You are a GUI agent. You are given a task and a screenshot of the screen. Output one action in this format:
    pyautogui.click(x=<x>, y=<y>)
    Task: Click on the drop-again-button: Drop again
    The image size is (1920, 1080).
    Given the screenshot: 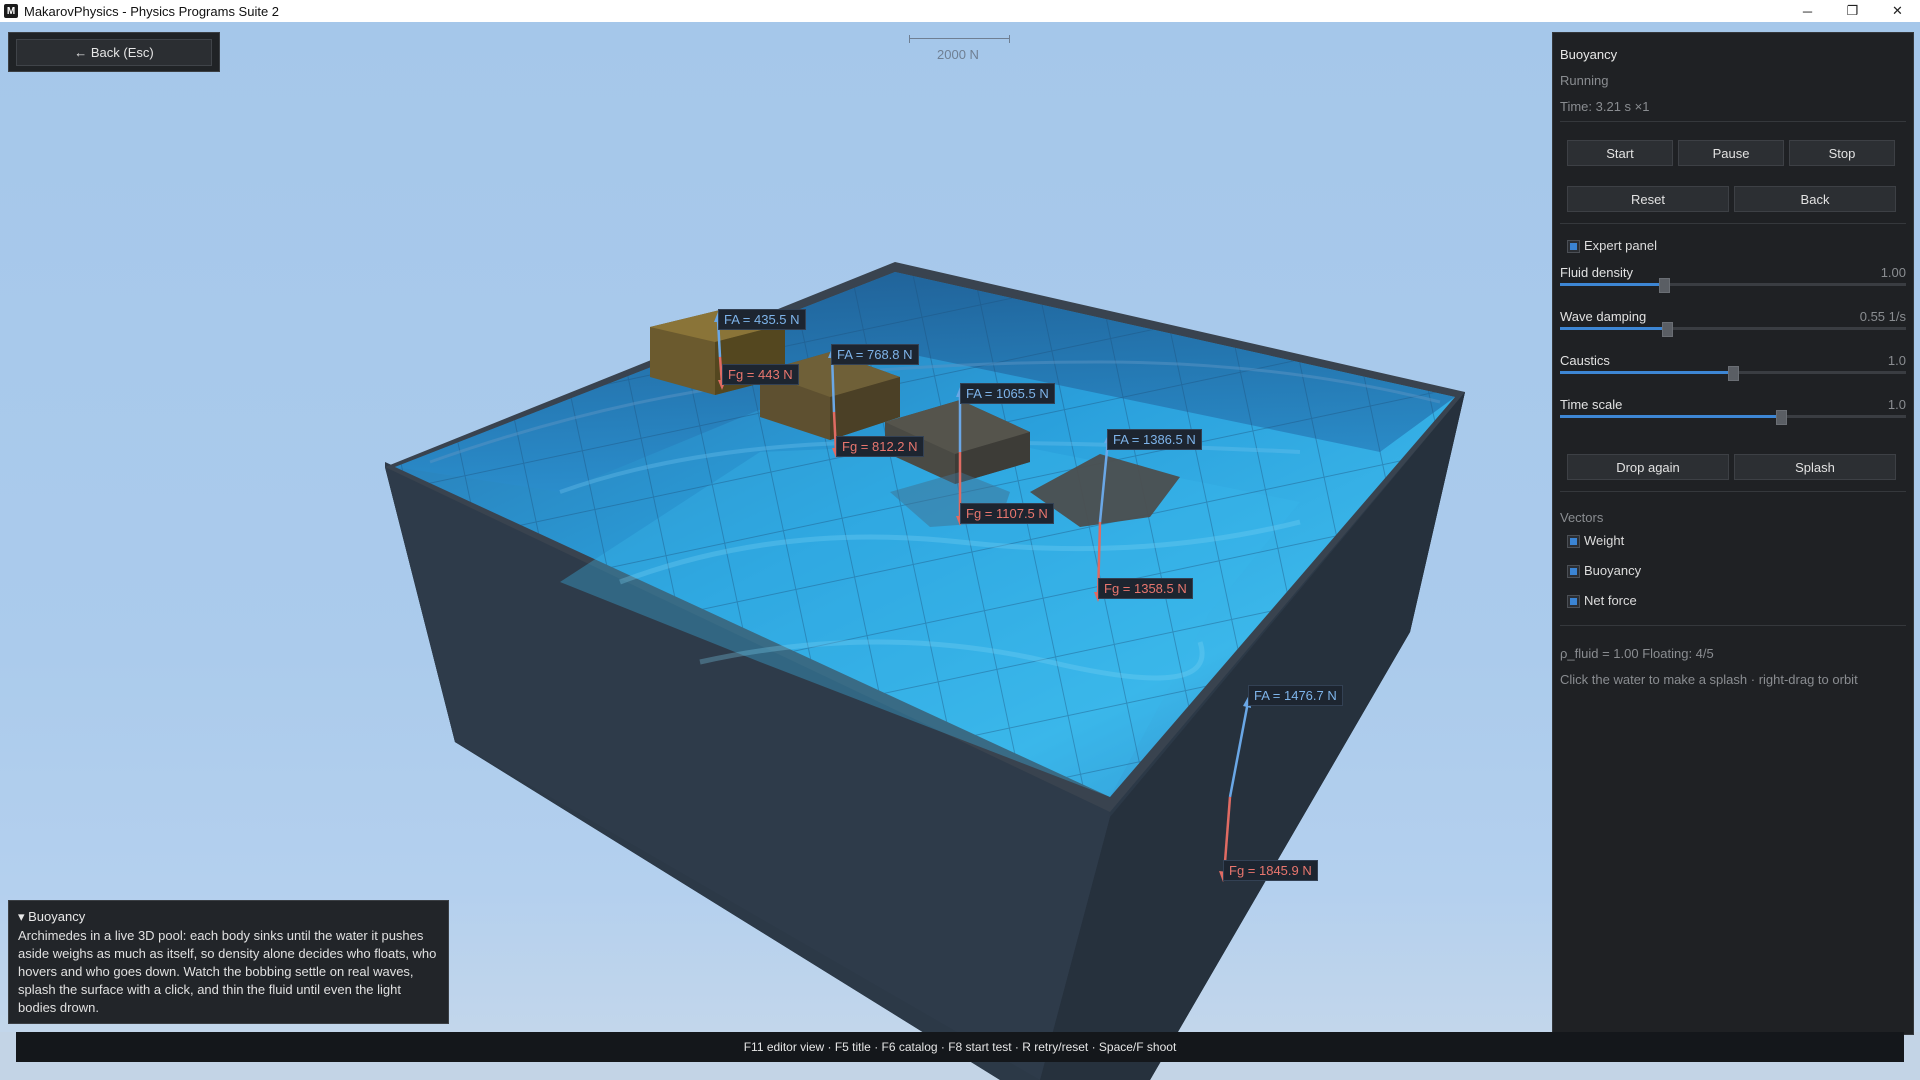 What is the action you would take?
    pyautogui.click(x=1648, y=467)
    